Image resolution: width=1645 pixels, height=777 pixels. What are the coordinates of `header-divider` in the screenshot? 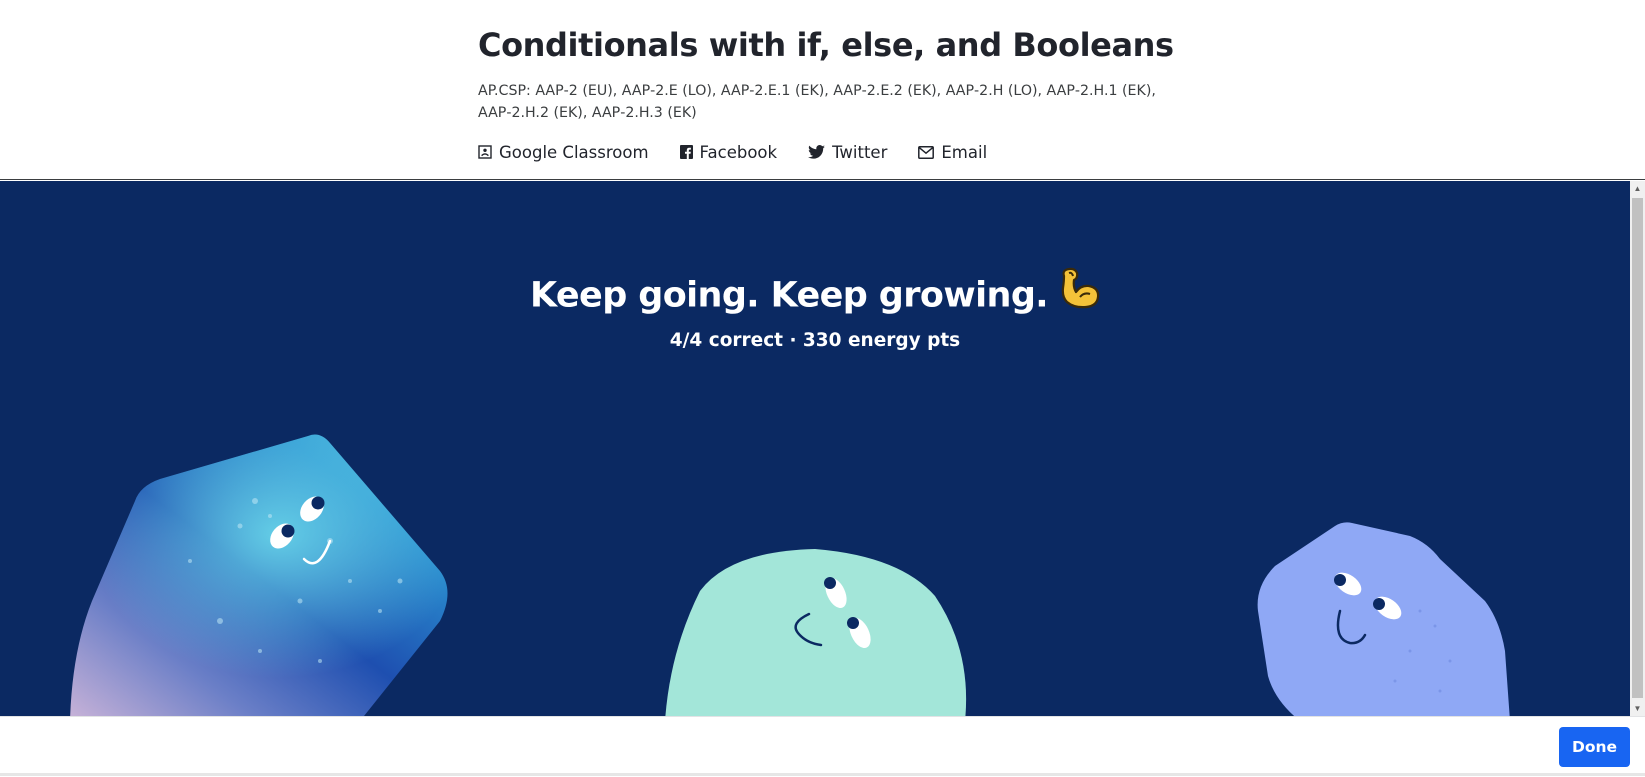 It's located at (822, 179).